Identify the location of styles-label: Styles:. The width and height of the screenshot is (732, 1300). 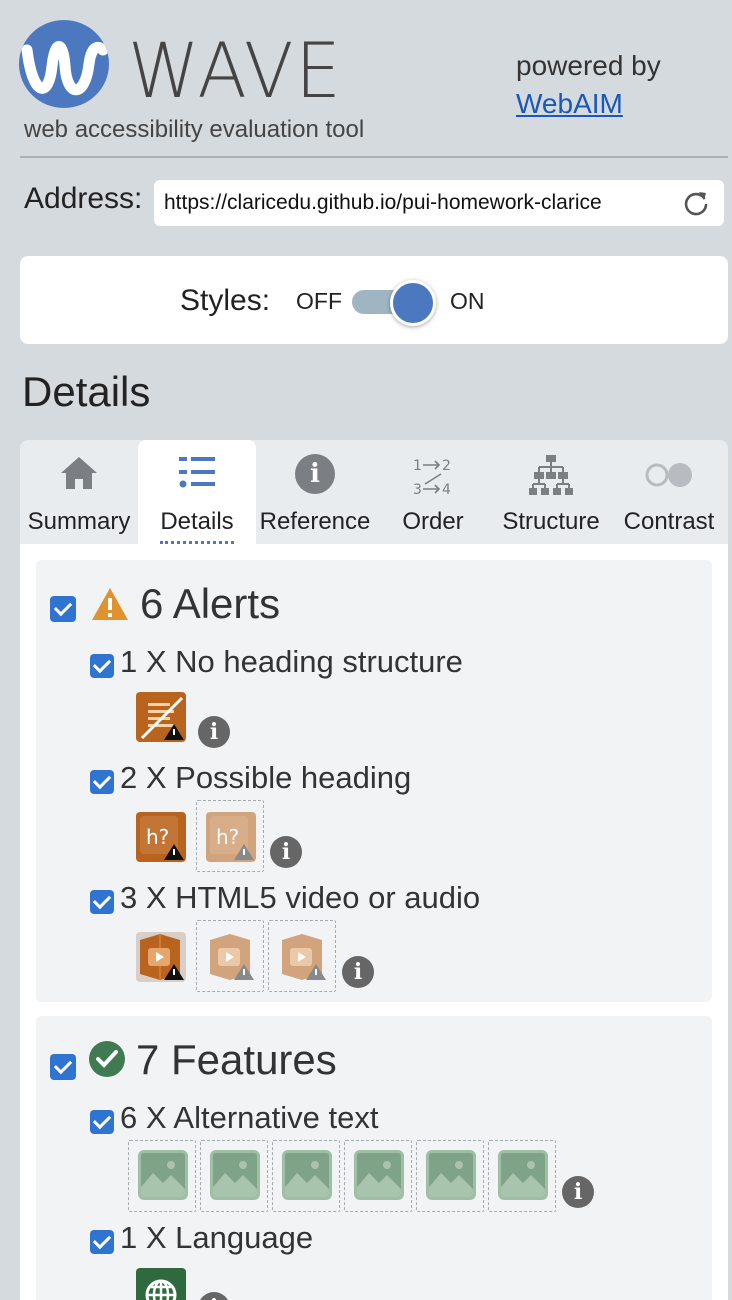
(225, 300).